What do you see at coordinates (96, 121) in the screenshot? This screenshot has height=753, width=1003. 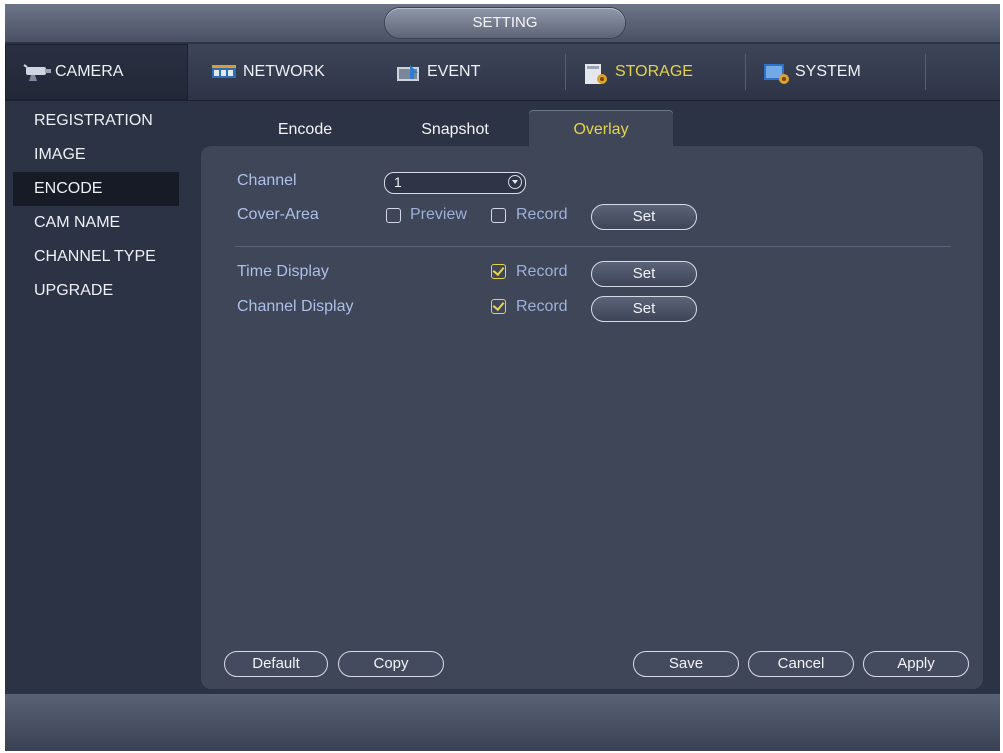 I see `sidebar-item-registration: REGISTRATION` at bounding box center [96, 121].